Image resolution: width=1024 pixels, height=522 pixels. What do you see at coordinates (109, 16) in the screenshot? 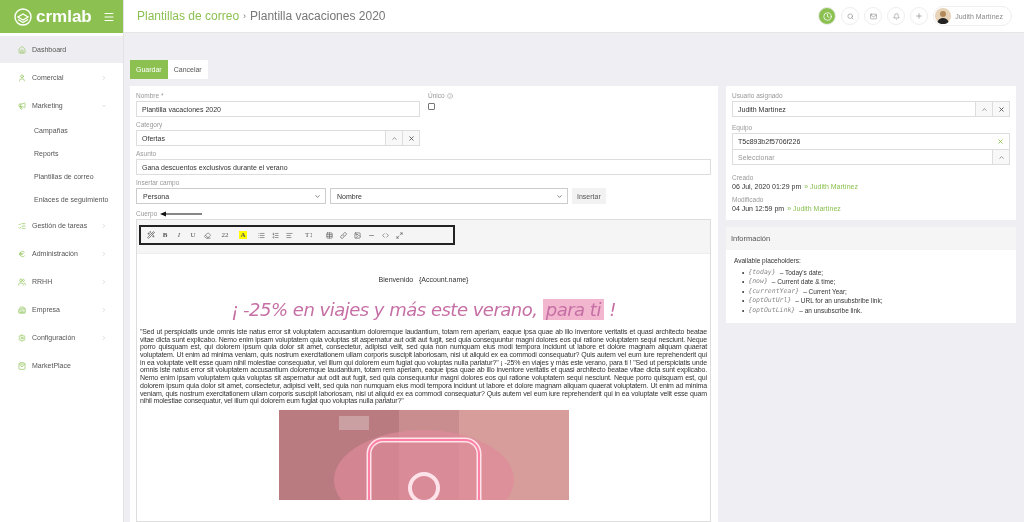
I see `menu-icon` at bounding box center [109, 16].